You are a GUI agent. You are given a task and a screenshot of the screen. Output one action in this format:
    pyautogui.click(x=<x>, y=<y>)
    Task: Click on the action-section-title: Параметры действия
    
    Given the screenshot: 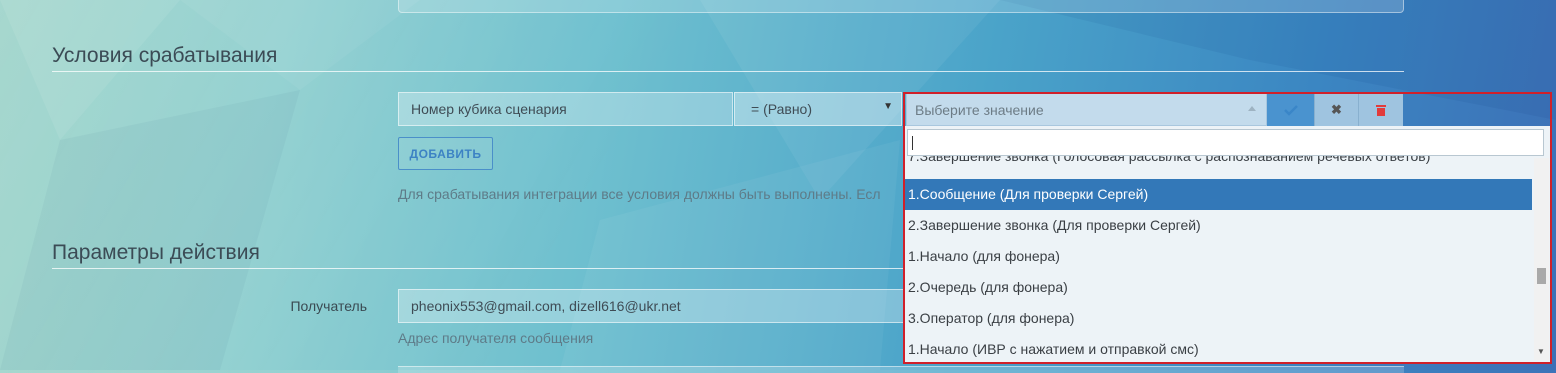 What is the action you would take?
    pyautogui.click(x=156, y=252)
    